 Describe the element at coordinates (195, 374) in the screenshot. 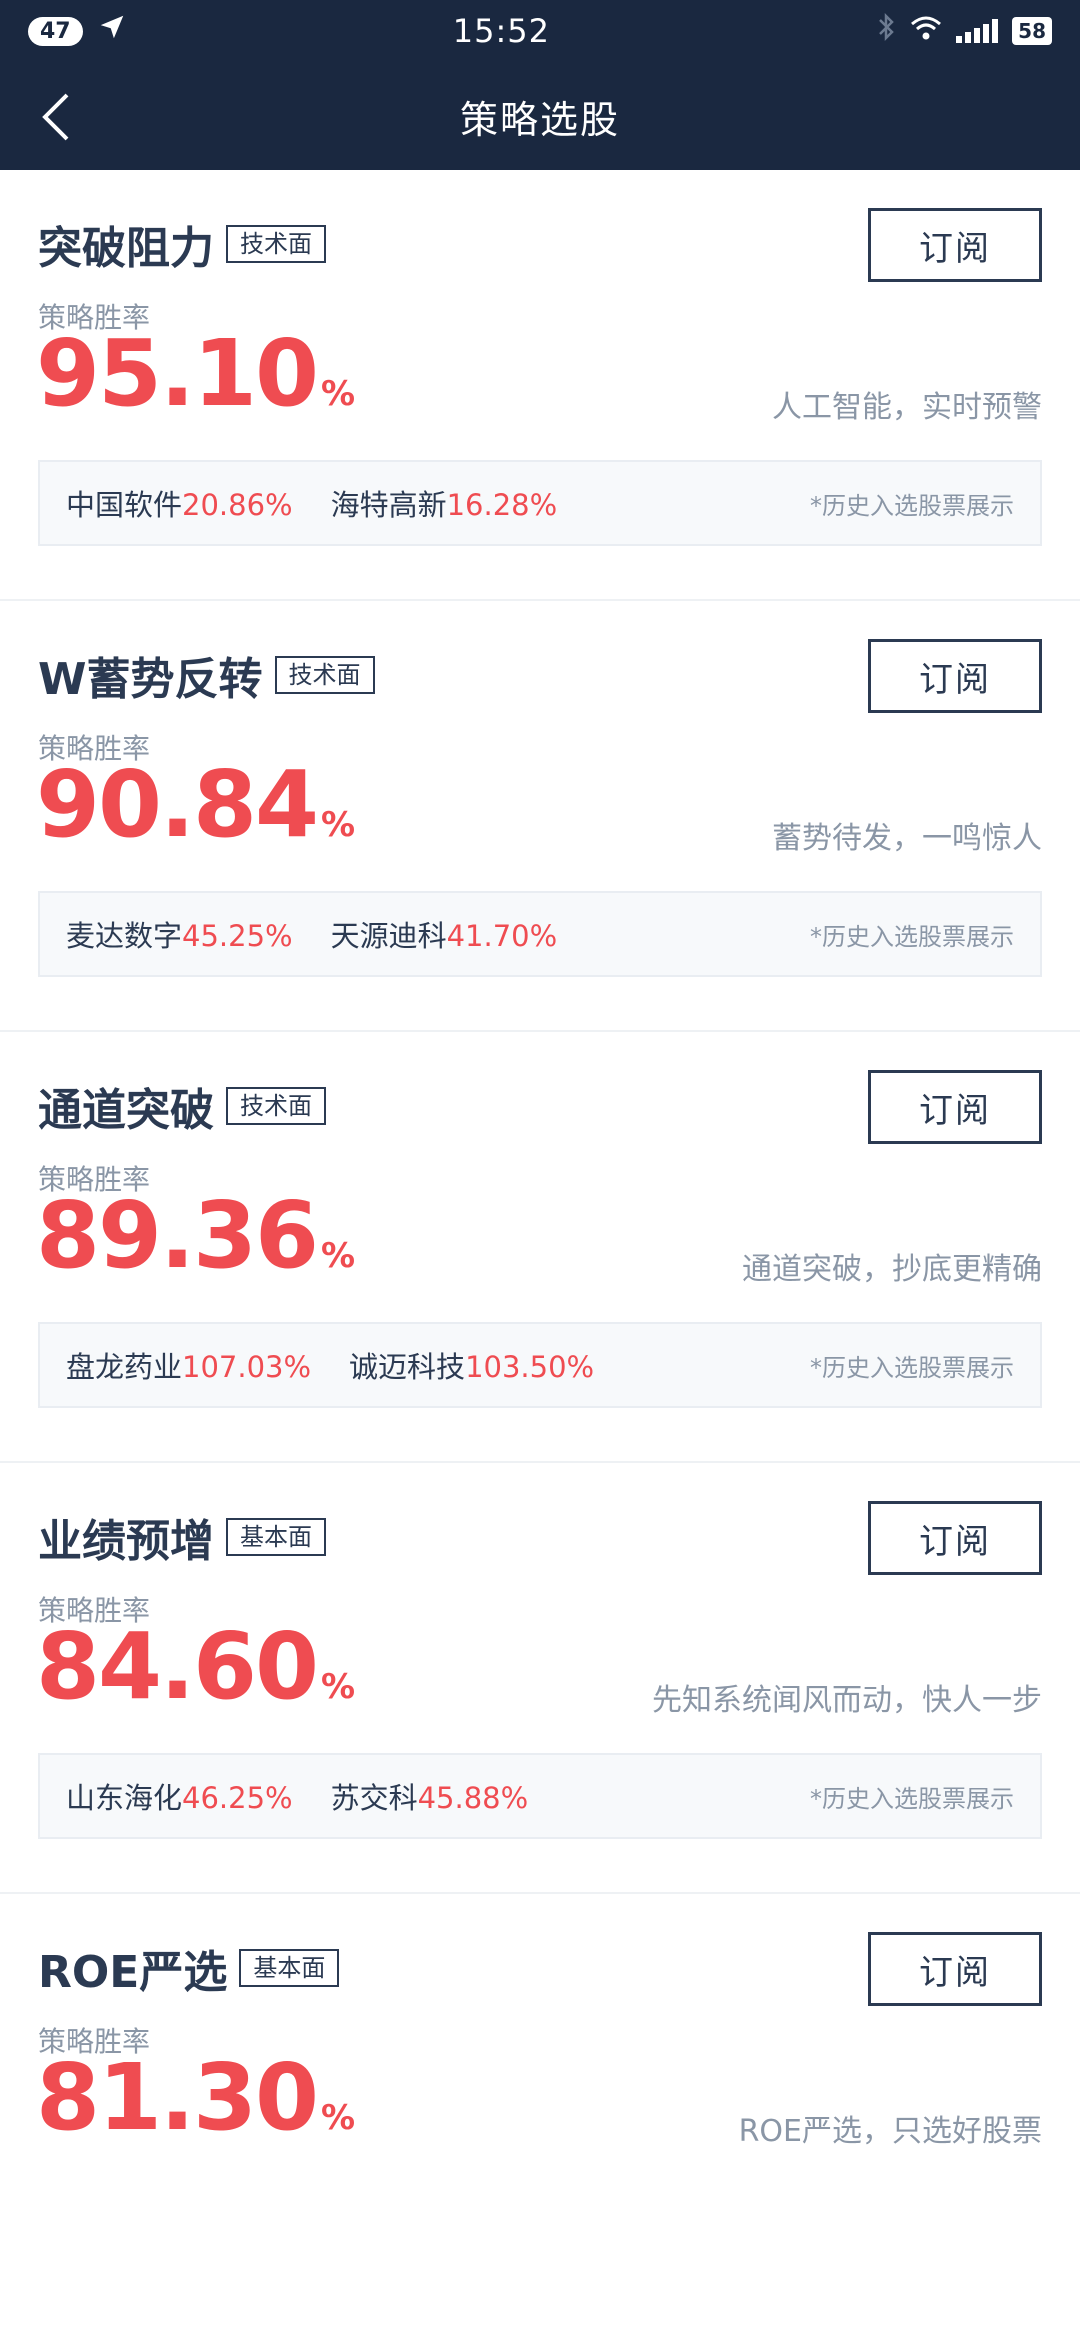

I see `win-rate: 95.10%` at that location.